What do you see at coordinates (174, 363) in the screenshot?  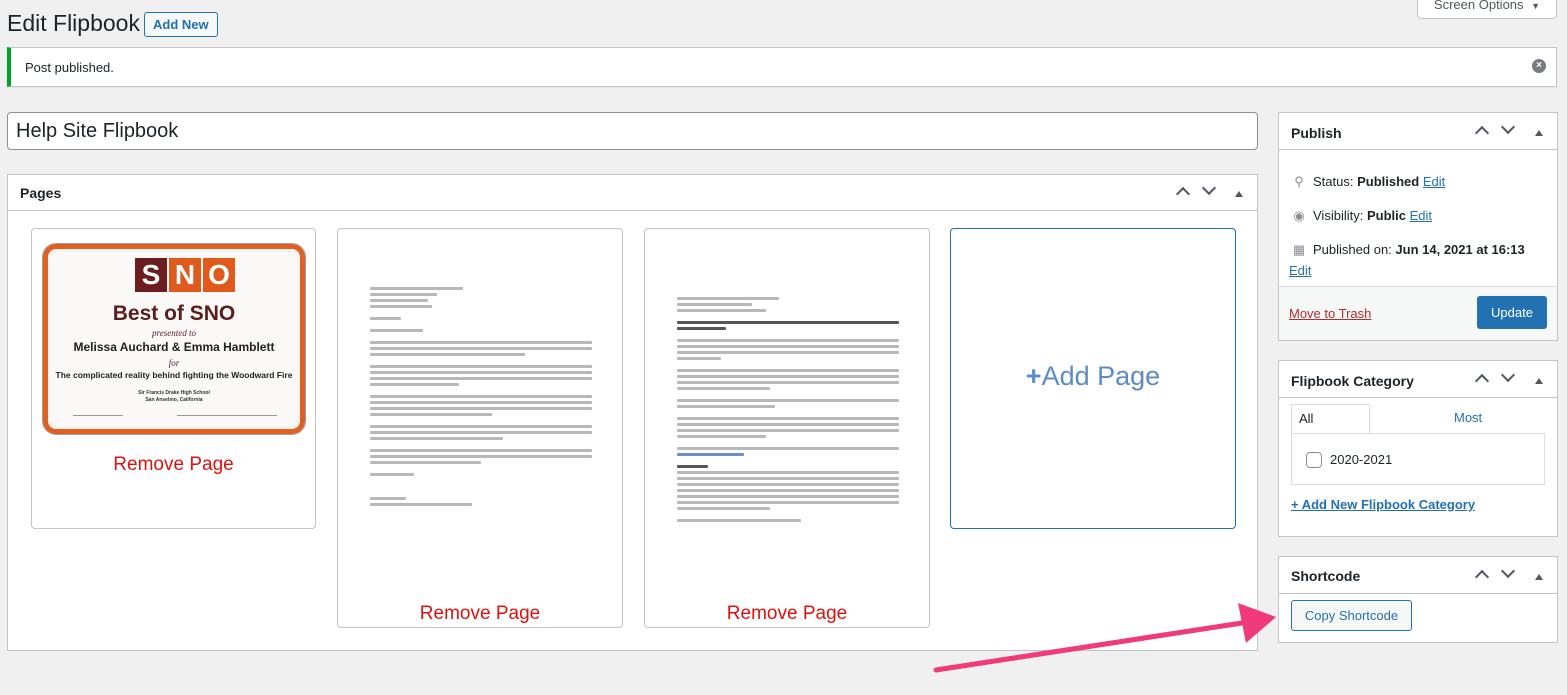 I see `certificate-for: for` at bounding box center [174, 363].